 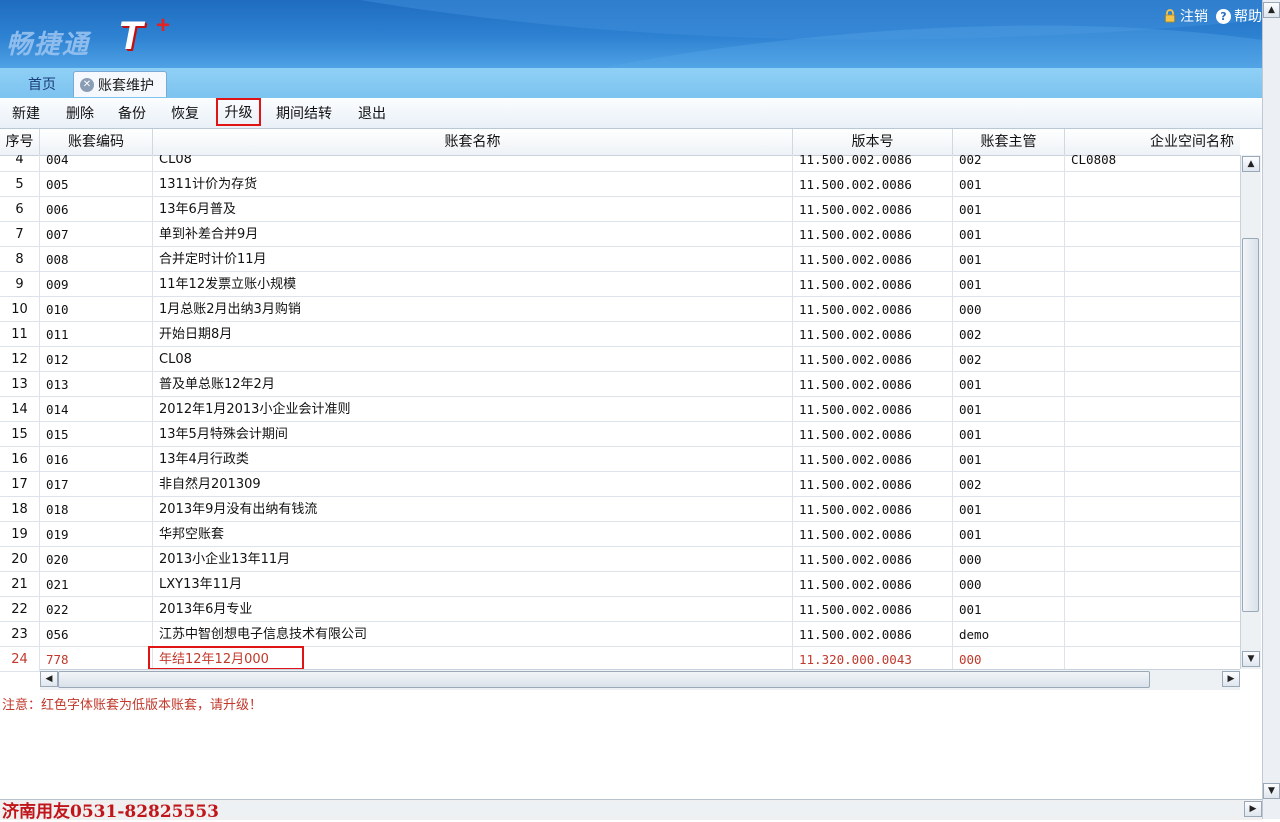 I want to click on dealer-watermark: 济南用友0531-82825553, so click(x=110, y=812).